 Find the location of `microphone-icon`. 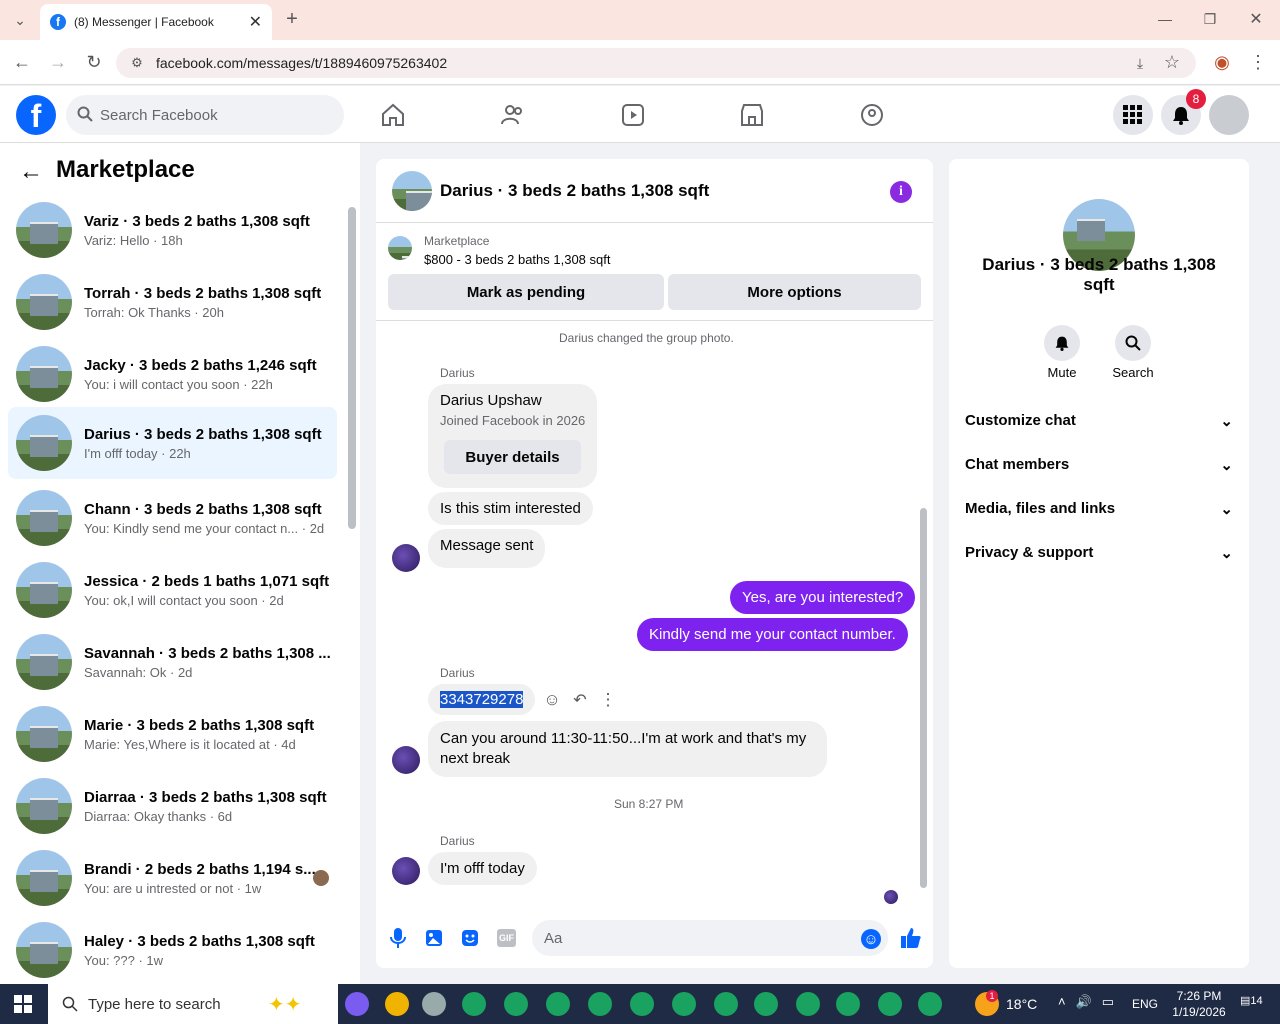

microphone-icon is located at coordinates (398, 938).